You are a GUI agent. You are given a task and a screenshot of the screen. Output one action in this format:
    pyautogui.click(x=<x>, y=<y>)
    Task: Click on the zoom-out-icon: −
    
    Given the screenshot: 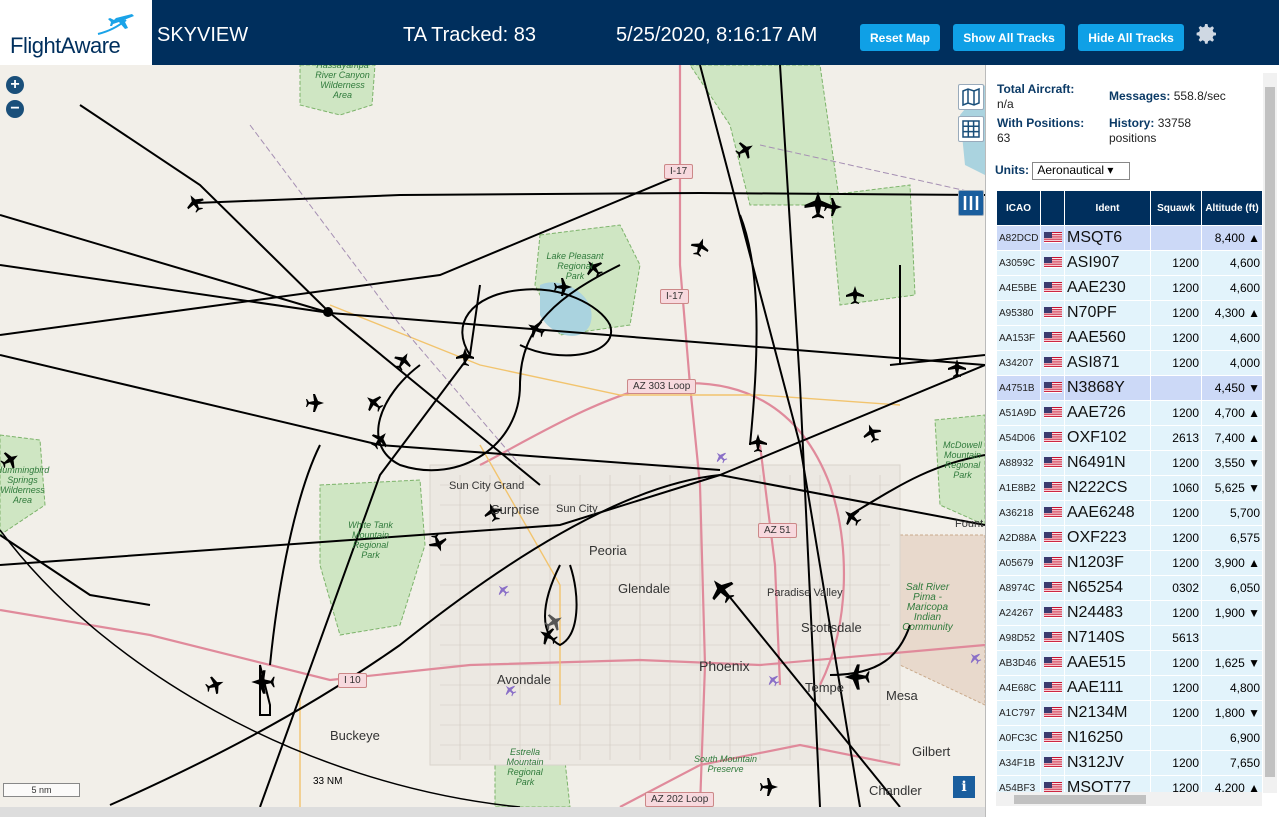 What is the action you would take?
    pyautogui.click(x=15, y=109)
    